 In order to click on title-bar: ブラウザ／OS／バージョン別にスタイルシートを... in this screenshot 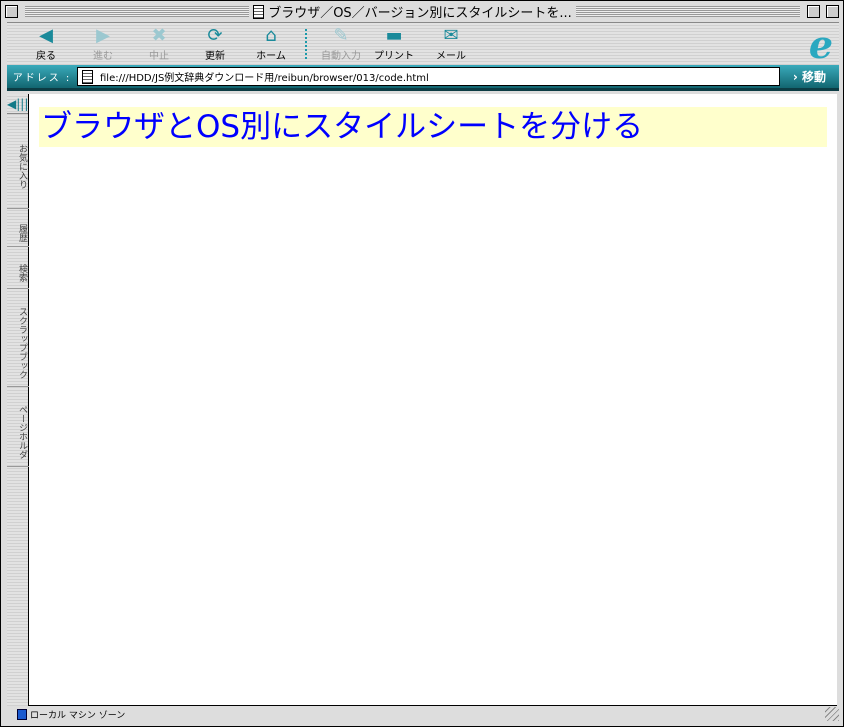, I will do `click(422, 11)`.